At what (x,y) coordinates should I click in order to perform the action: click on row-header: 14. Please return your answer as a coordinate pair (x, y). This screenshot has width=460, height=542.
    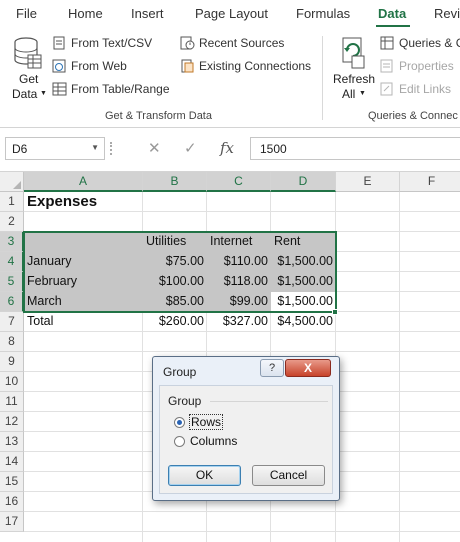
    Looking at the image, I should click on (12, 462).